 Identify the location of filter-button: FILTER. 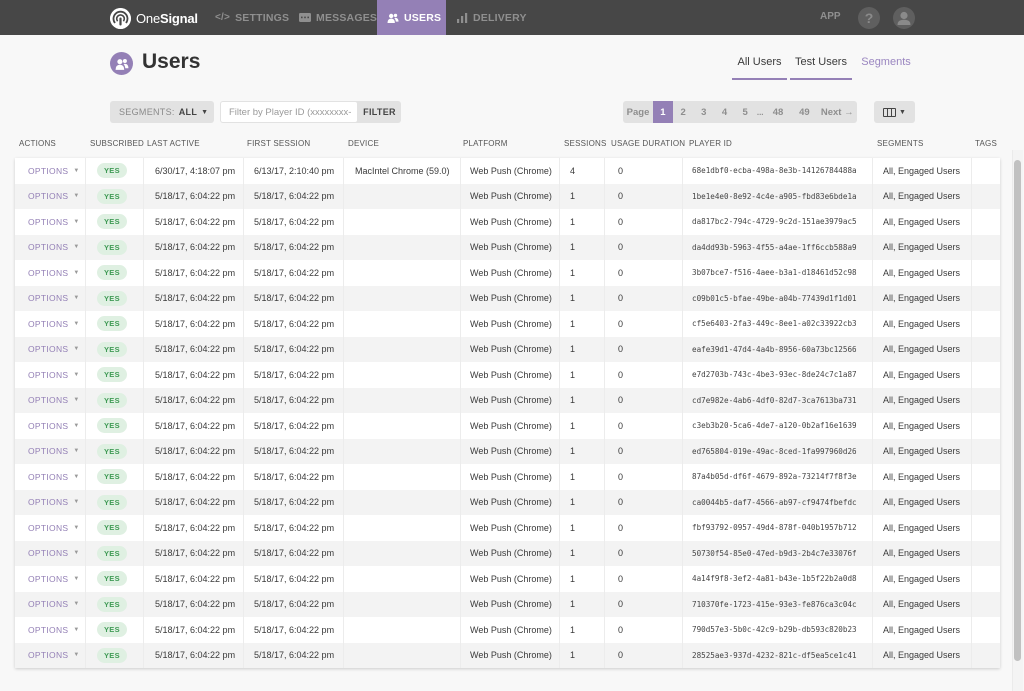
(379, 112).